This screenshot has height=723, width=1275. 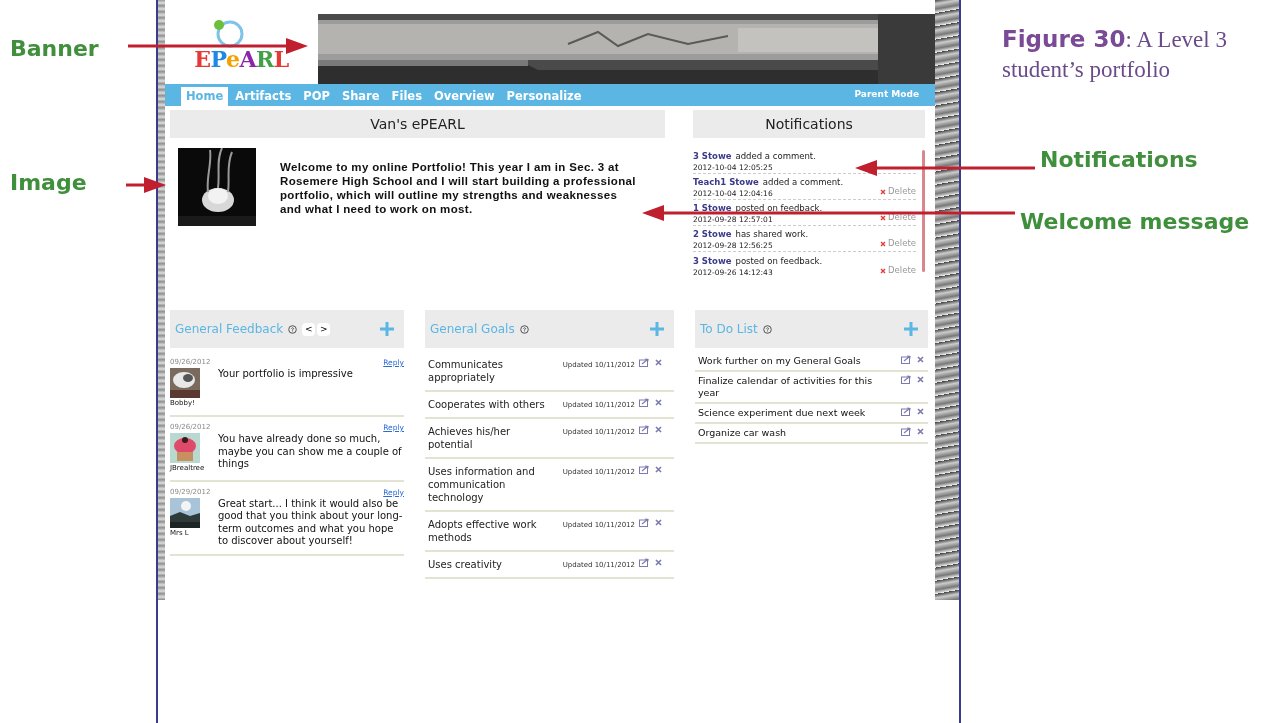 I want to click on panel-header: Notifications, so click(x=809, y=124).